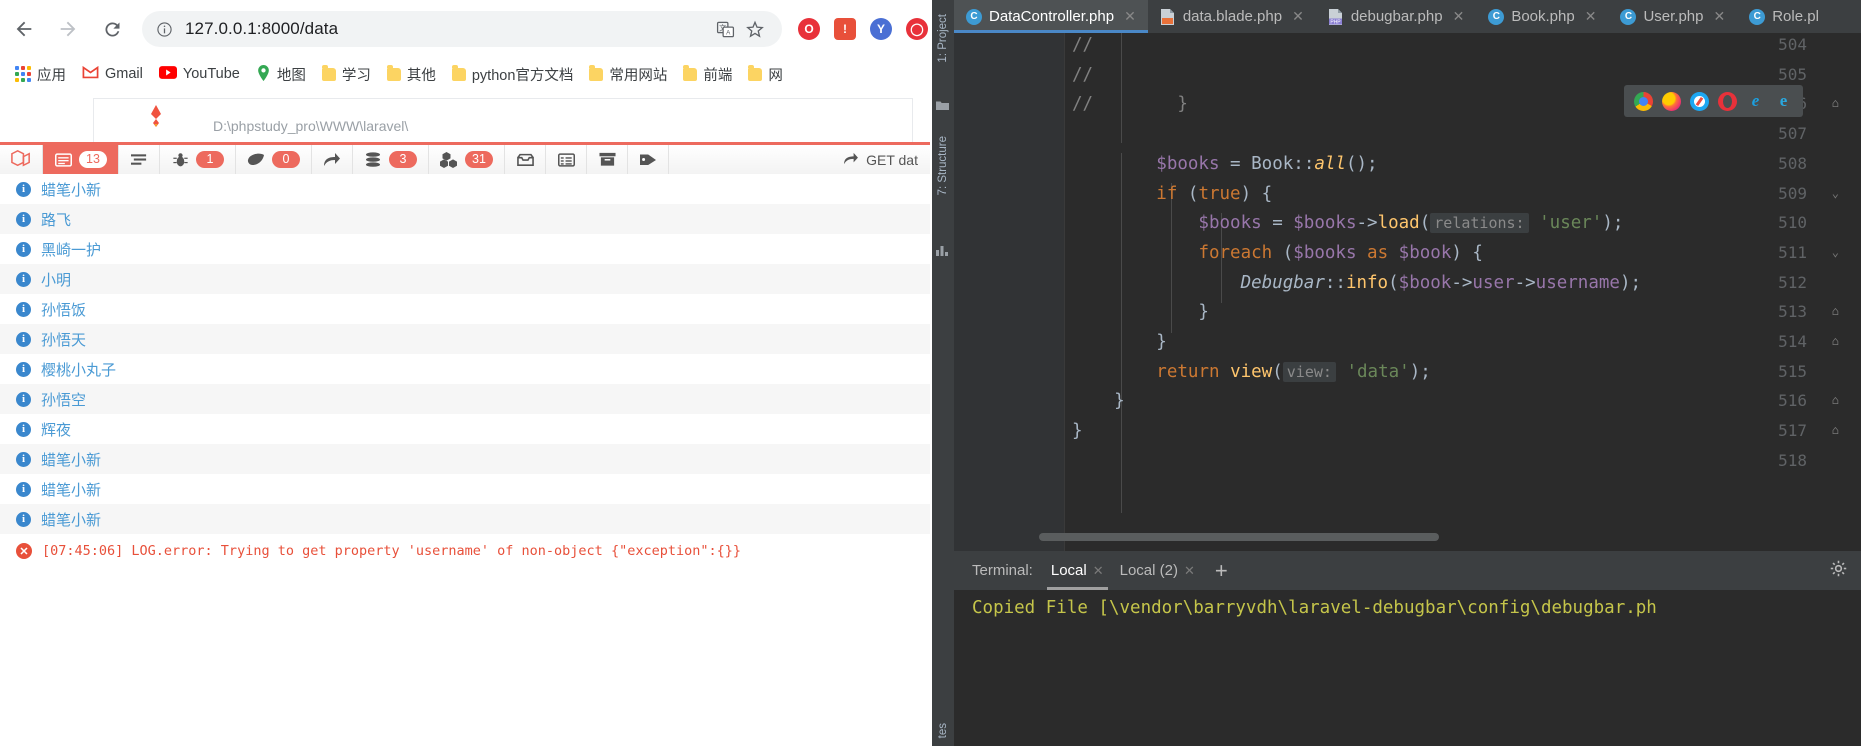 The height and width of the screenshot is (746, 1861). I want to click on list-item: i 小明, so click(466, 279).